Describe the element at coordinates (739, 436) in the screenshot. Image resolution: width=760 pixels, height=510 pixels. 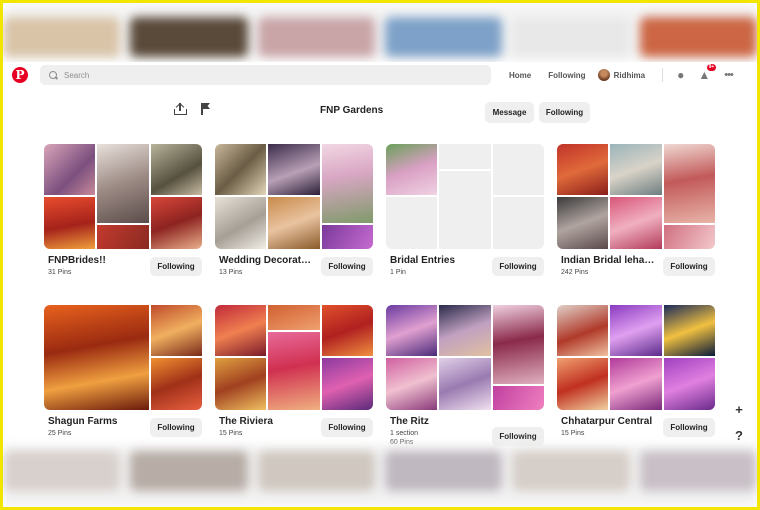
I see `help-button: ?` at that location.